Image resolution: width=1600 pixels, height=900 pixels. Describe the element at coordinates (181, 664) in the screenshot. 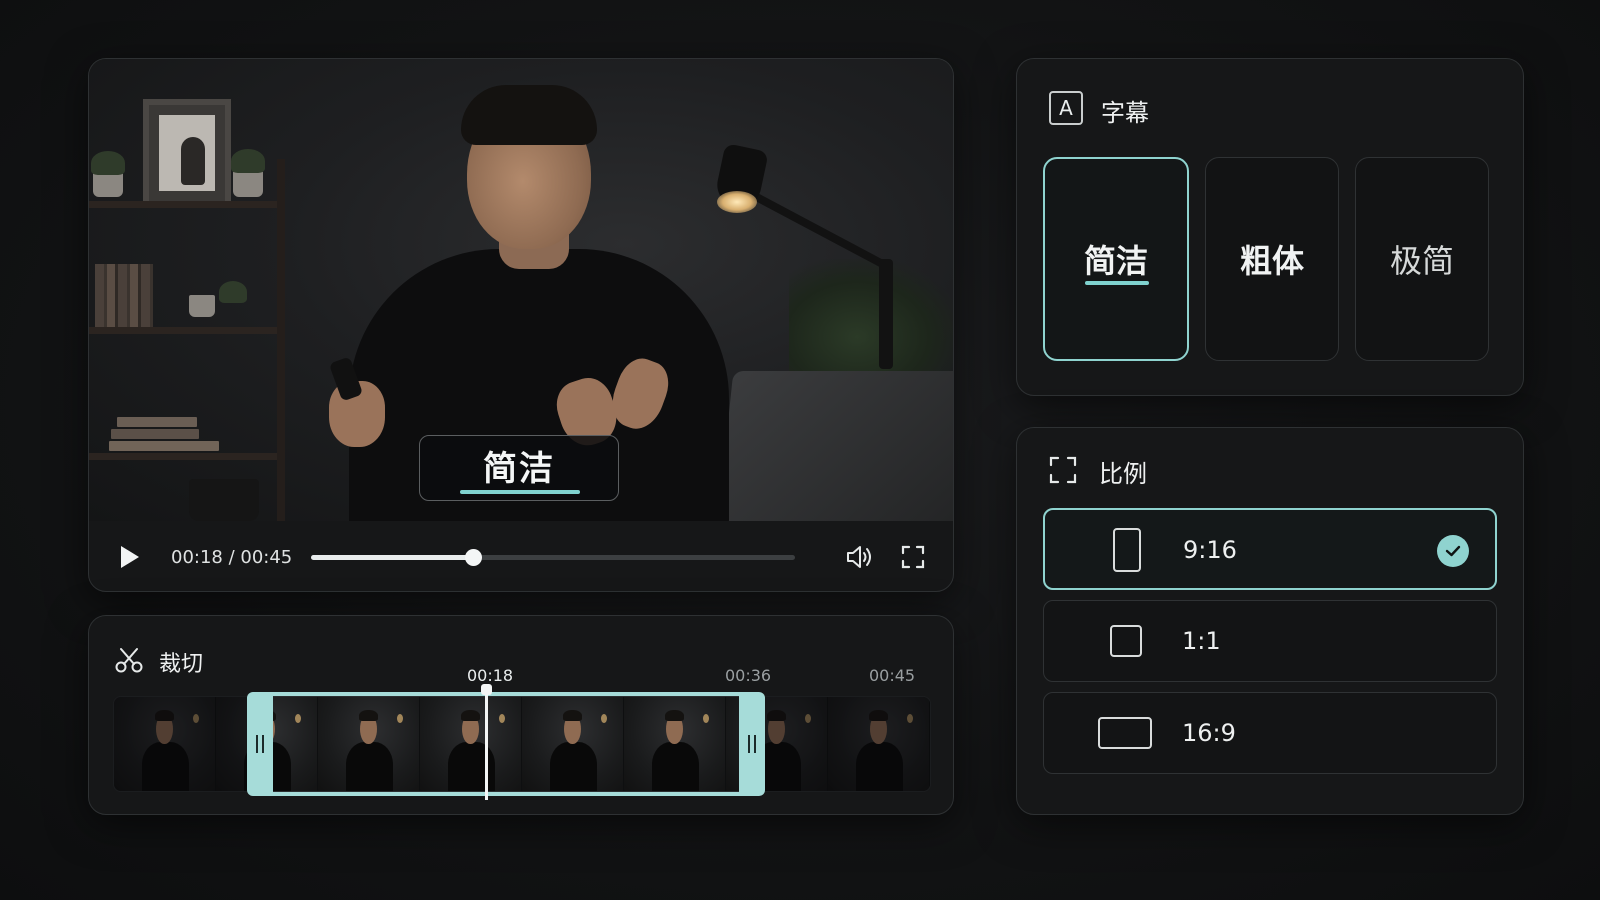

I see `trim-title: 裁切` at that location.